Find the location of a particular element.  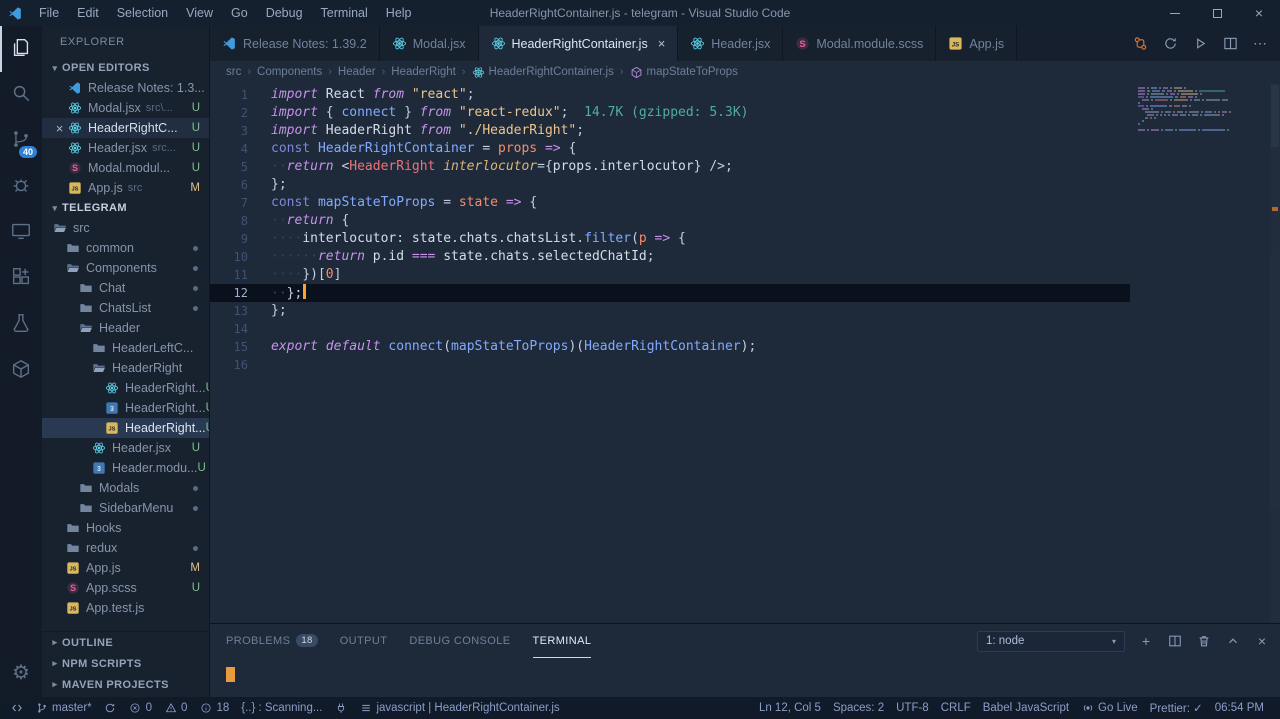

tab-header-jsx: Header.jsx is located at coordinates (731, 43).